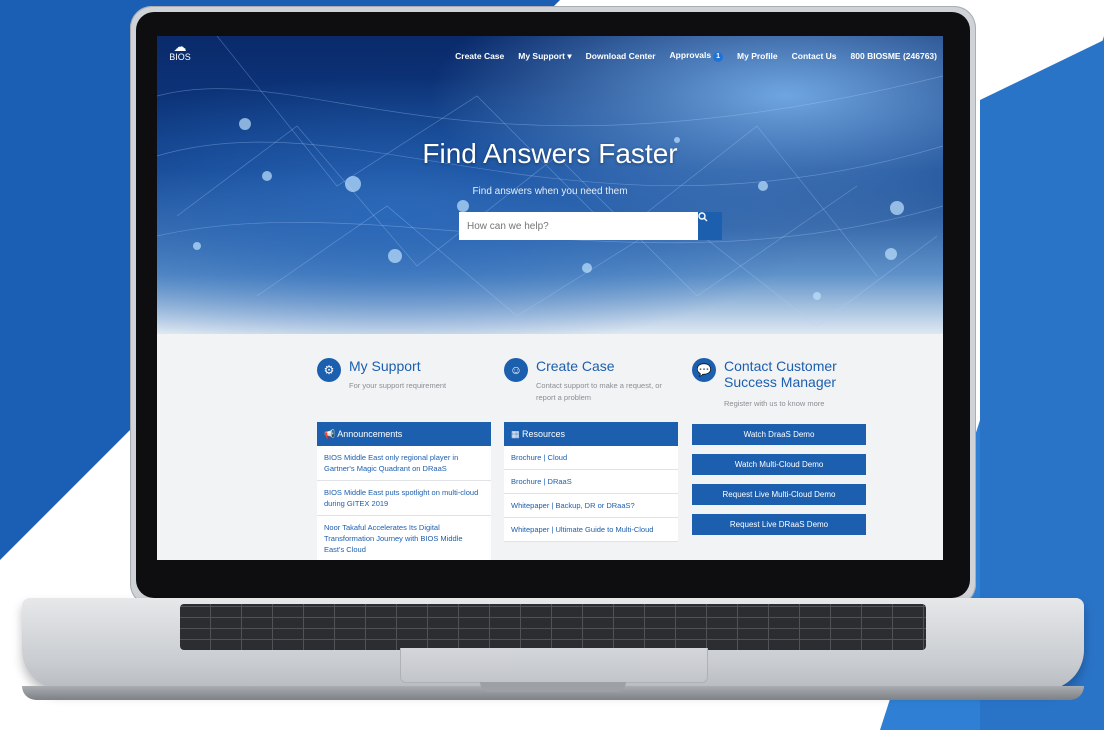 The height and width of the screenshot is (730, 1104). I want to click on logo-text: BIOS, so click(180, 57).